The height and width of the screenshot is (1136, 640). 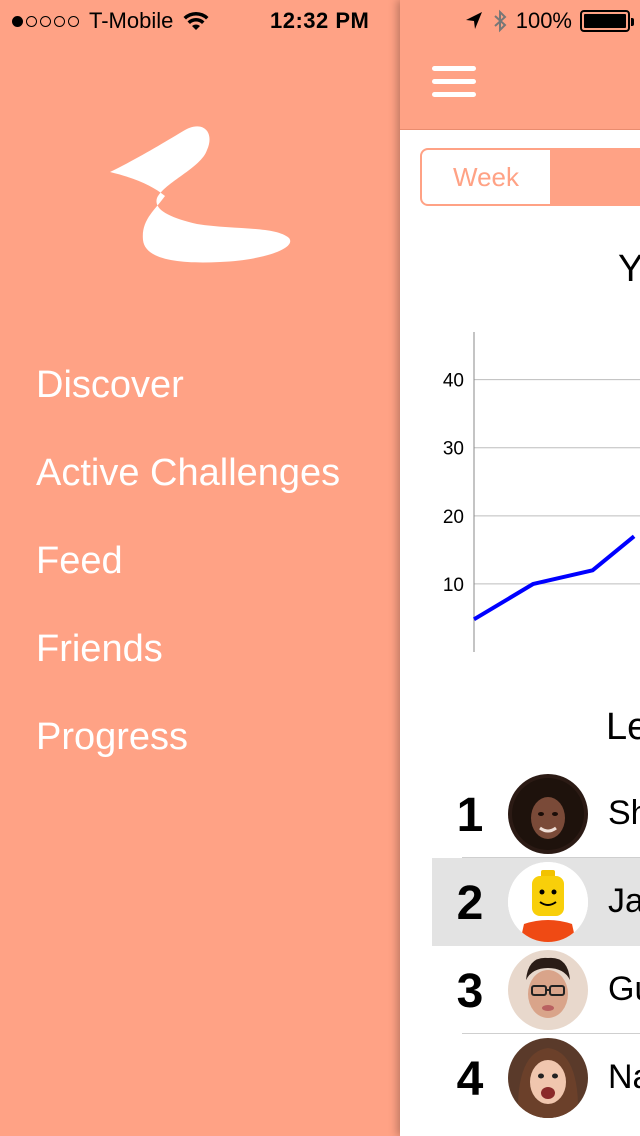 I want to click on leaderboard-row-current-user: 2 Ja, so click(x=536, y=902).